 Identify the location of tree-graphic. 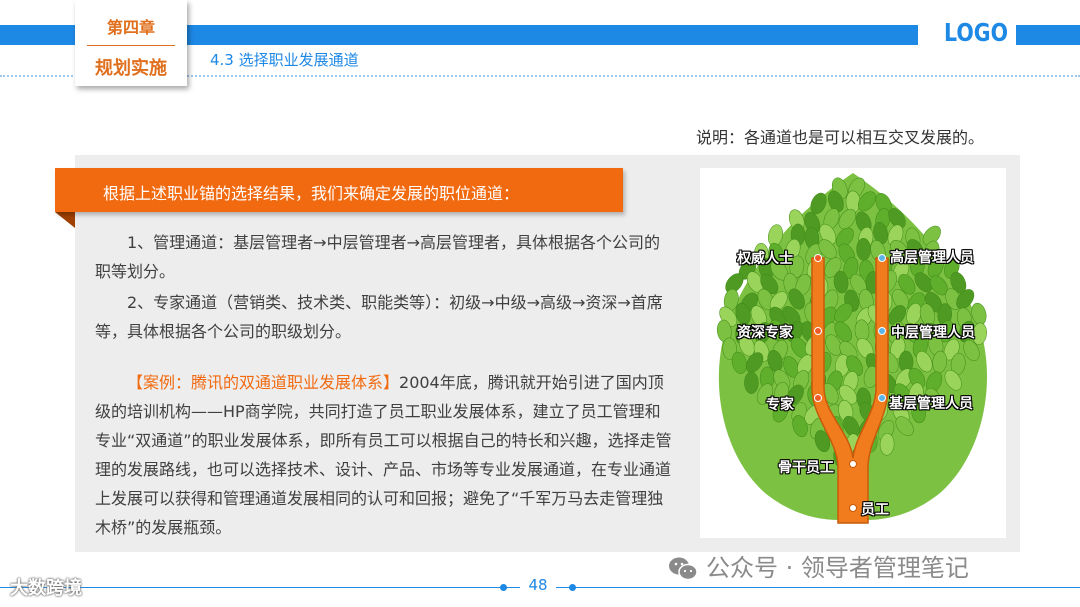
(851, 348).